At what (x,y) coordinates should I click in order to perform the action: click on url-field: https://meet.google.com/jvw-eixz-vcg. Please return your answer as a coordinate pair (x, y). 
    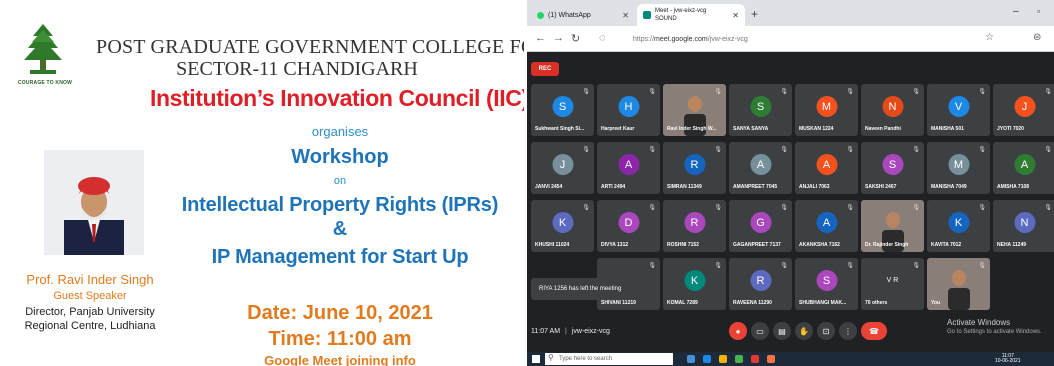
    Looking at the image, I should click on (807, 39).